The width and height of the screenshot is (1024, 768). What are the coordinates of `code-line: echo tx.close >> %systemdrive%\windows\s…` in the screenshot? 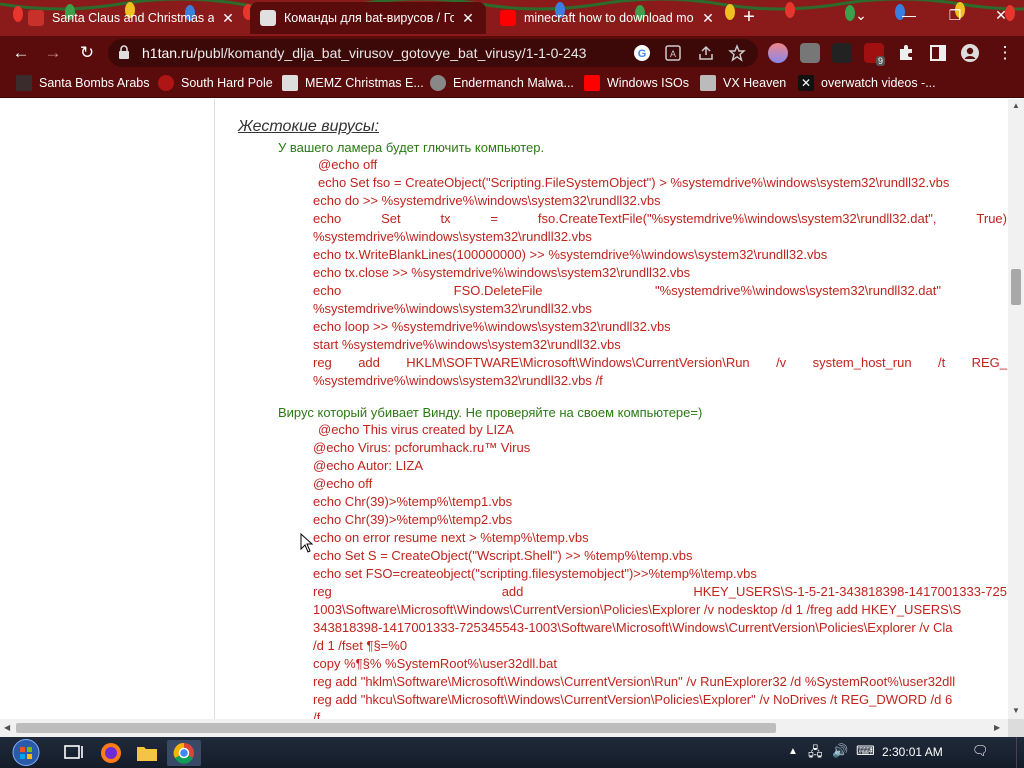 It's located at (502, 272).